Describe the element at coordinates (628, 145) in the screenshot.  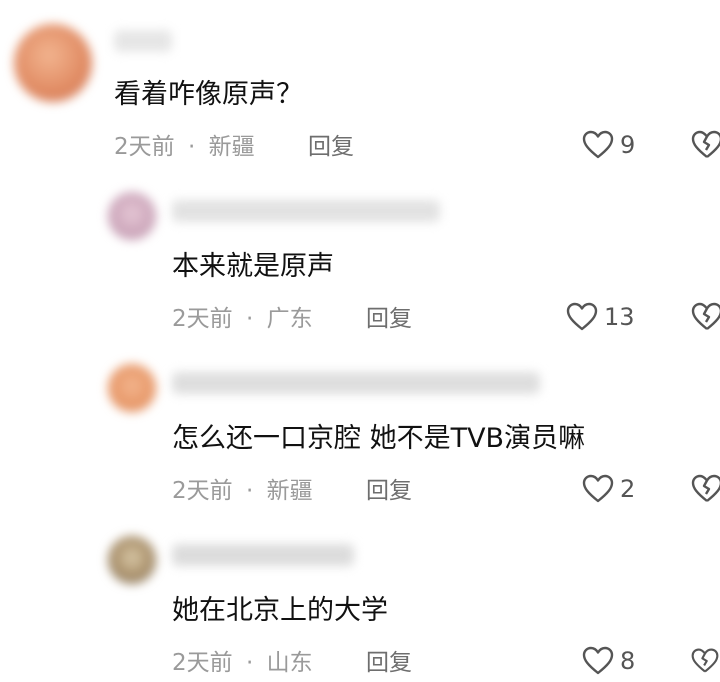
I see `like-count: 9` at that location.